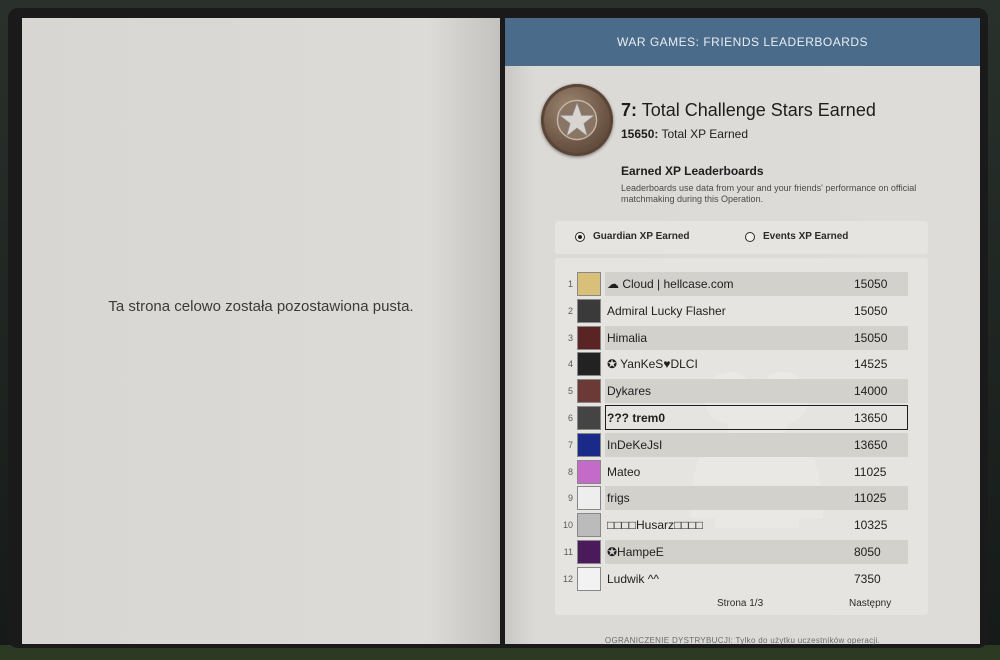 This screenshot has width=1000, height=660. Describe the element at coordinates (655, 525) in the screenshot. I see `player-name: □□□□Husarz□□□□` at that location.